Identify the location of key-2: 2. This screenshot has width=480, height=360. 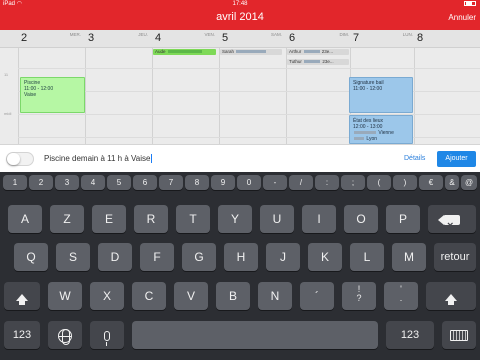
(41, 182).